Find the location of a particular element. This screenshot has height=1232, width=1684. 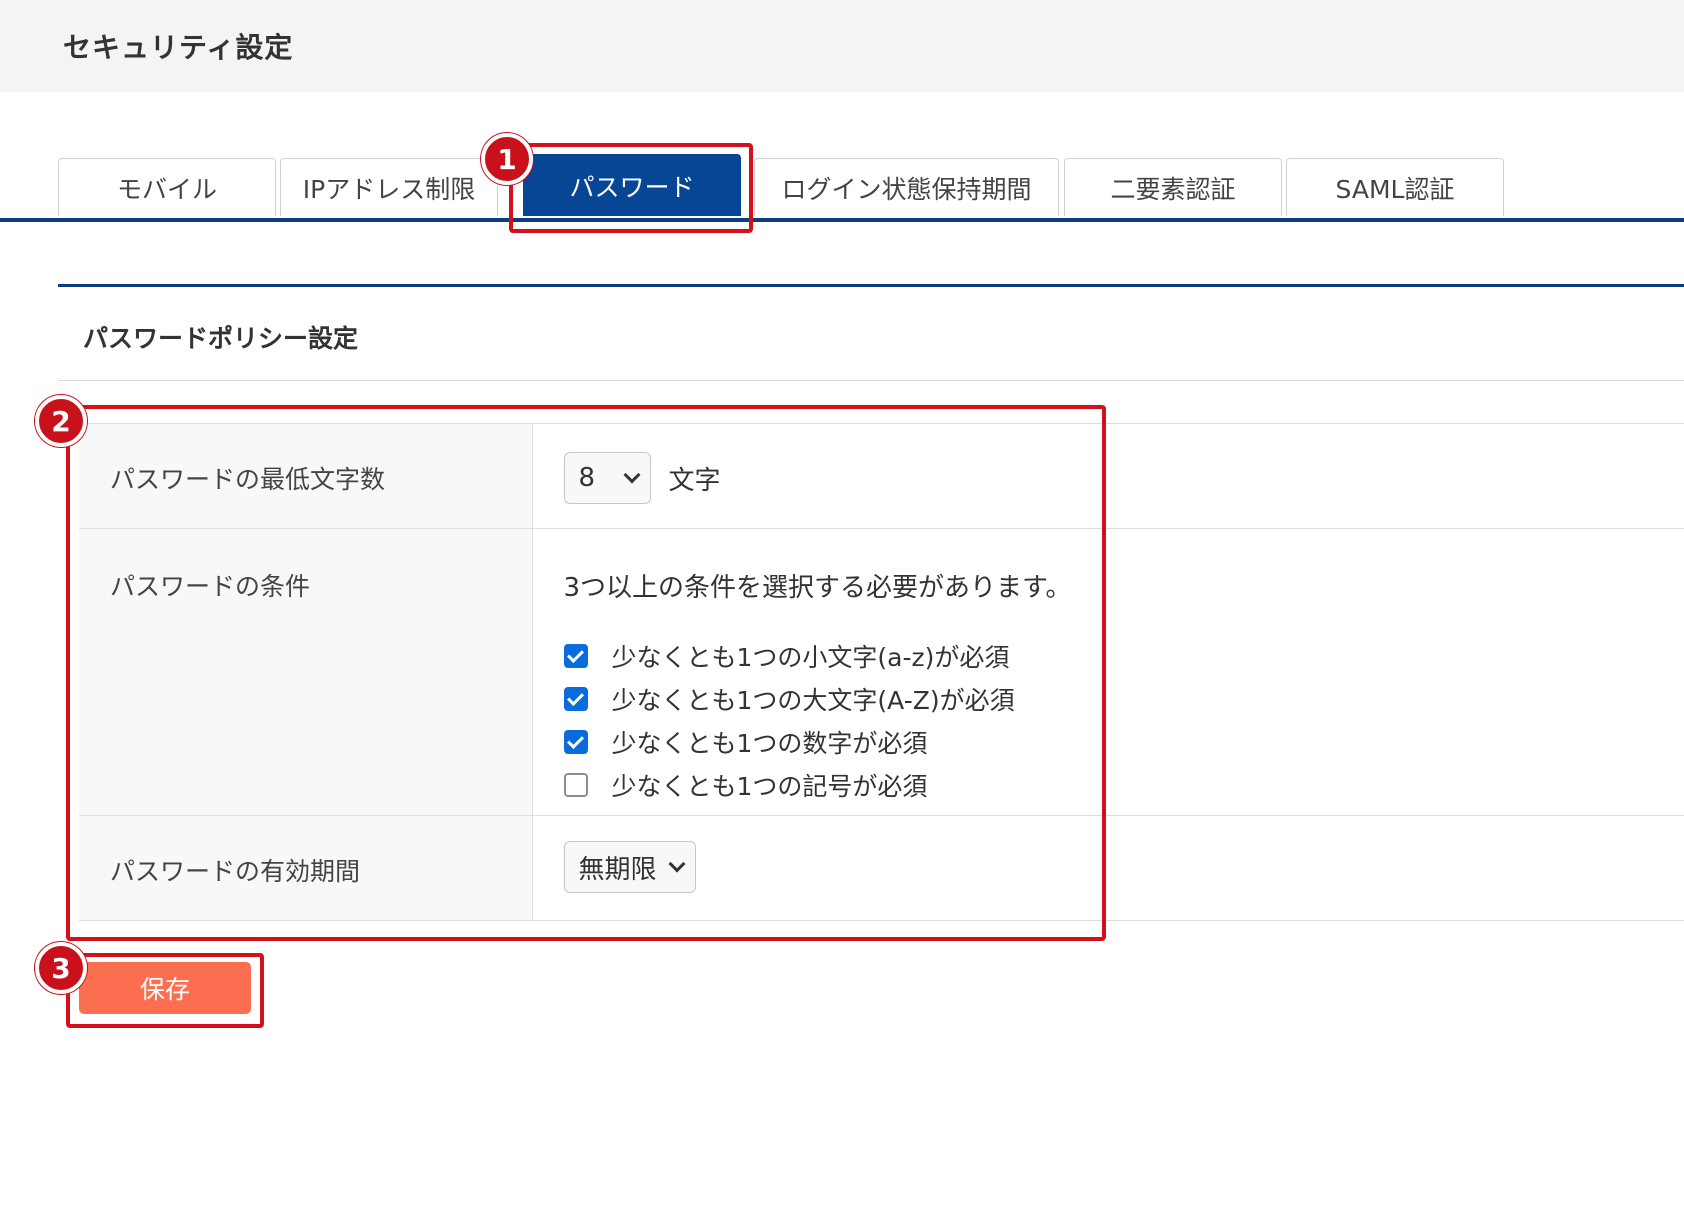

expiration-value: 無期限 is located at coordinates (617, 869).